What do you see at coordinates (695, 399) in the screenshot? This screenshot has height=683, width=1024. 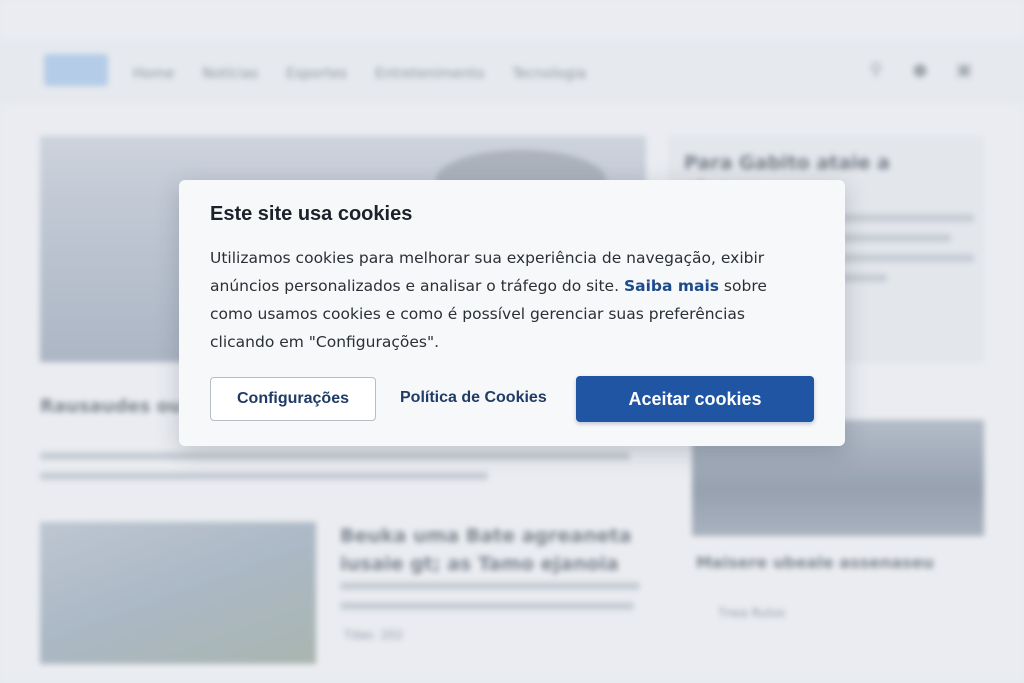 I see `accept-cookies-button: Aceitar cookies` at bounding box center [695, 399].